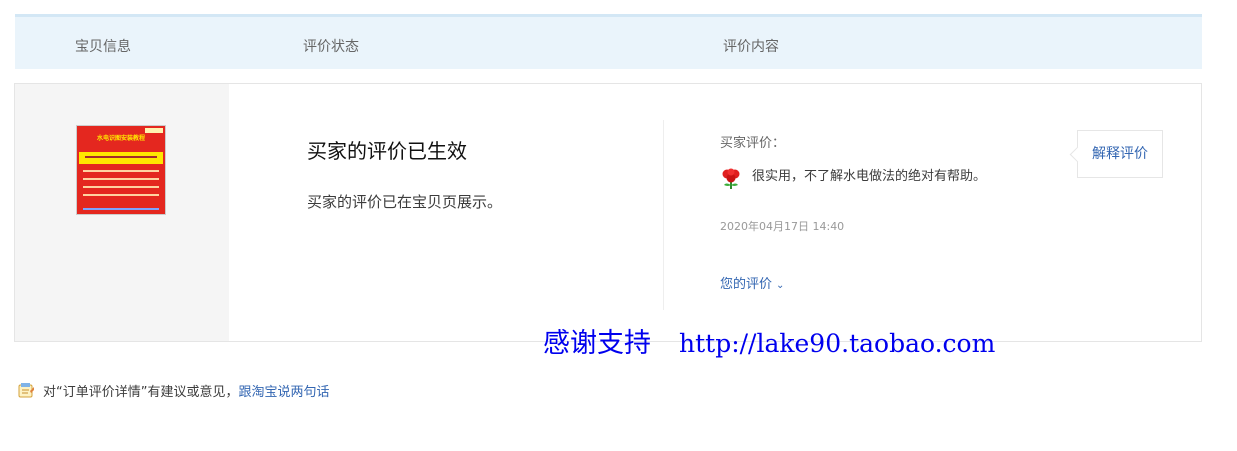  I want to click on chevron-down-icon: ⌄, so click(780, 285).